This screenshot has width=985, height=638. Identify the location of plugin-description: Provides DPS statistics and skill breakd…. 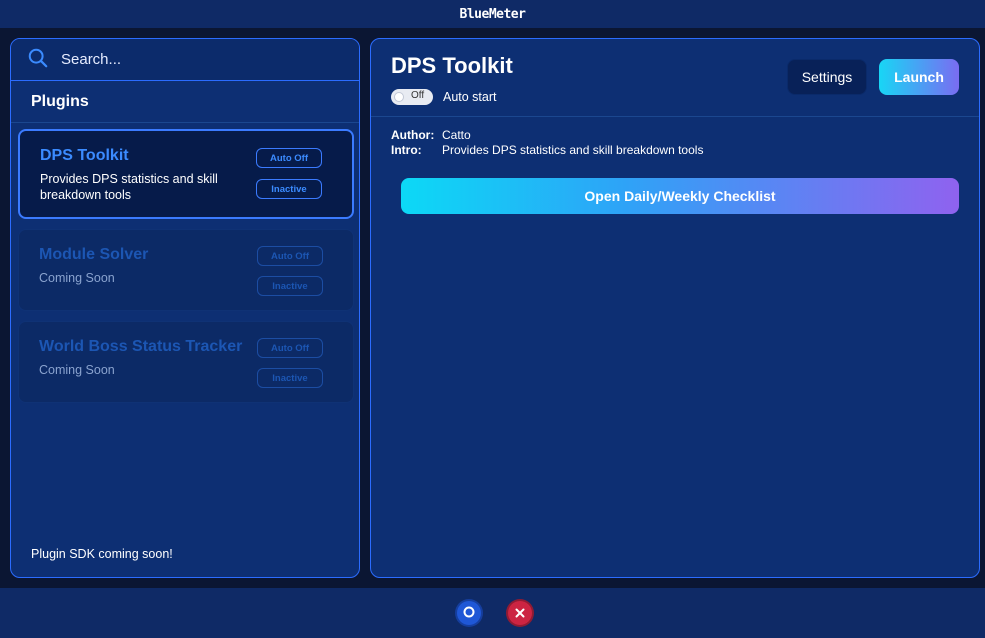
(129, 187).